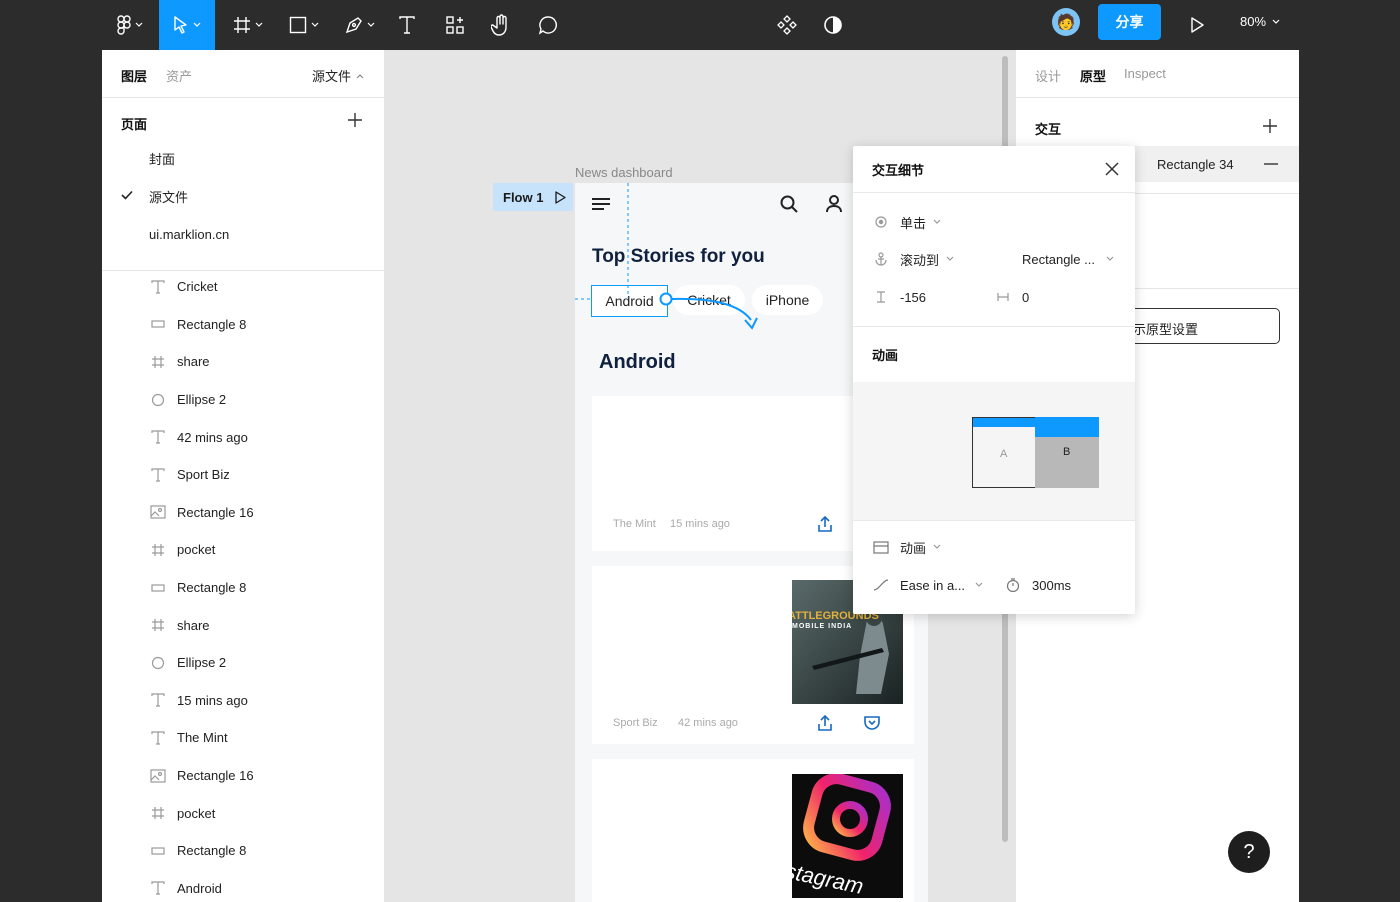 Image resolution: width=1400 pixels, height=902 pixels. What do you see at coordinates (212, 588) in the screenshot?
I see `layer-label: Rectangle 8` at bounding box center [212, 588].